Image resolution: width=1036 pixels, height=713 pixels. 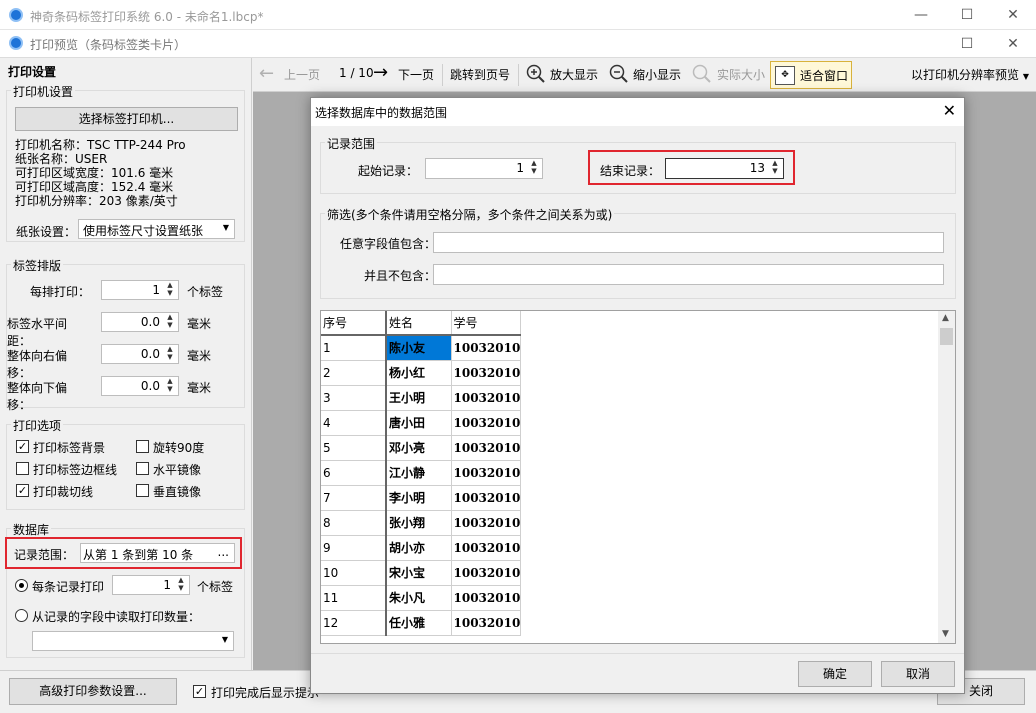 I want to click on table-row: 2 杨小红 10032010, so click(x=421, y=373).